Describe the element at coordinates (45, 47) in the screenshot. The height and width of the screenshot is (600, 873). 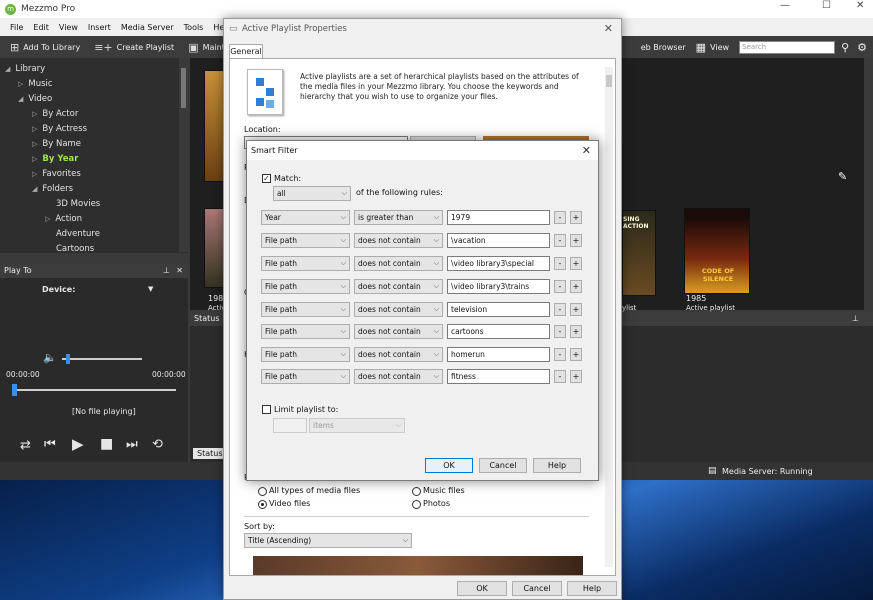
I see `add-to-library-button: ⊞ Add To Library` at that location.